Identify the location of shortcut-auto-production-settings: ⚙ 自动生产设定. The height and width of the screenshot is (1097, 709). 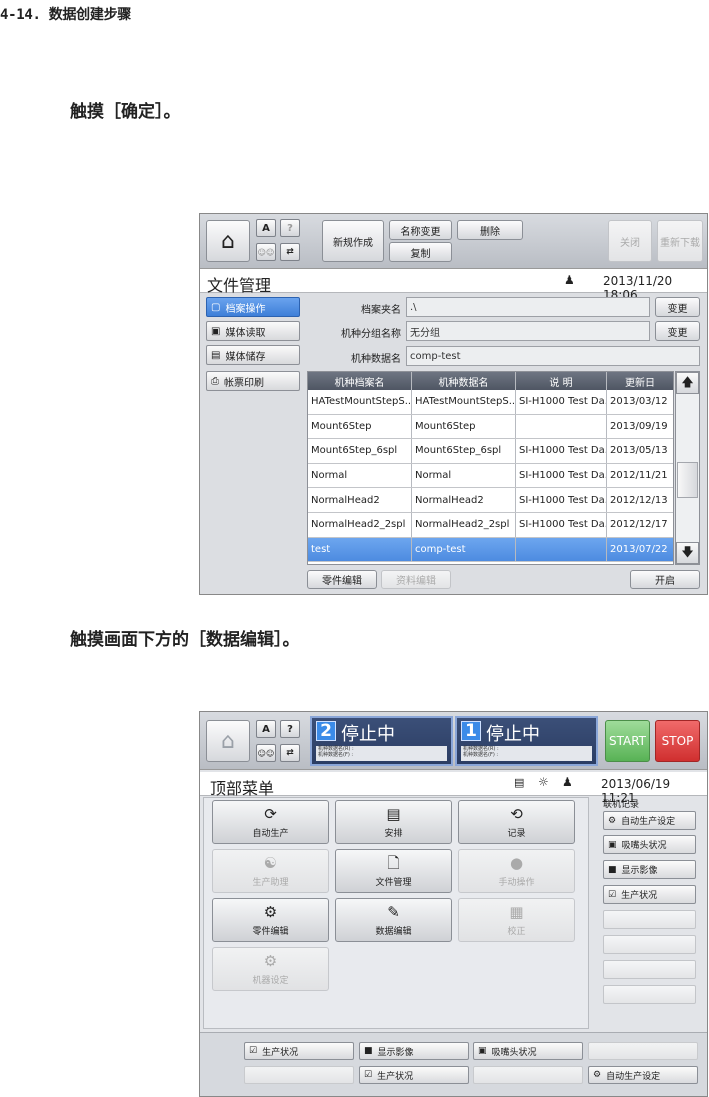
(643, 1075).